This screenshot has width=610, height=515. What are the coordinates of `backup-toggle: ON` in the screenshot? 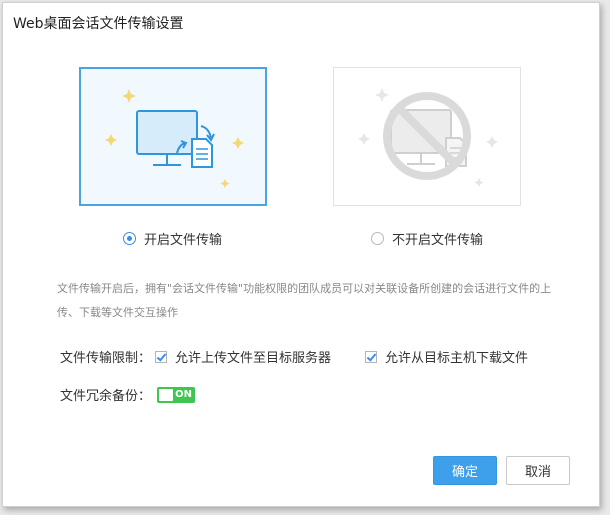 It's located at (176, 394).